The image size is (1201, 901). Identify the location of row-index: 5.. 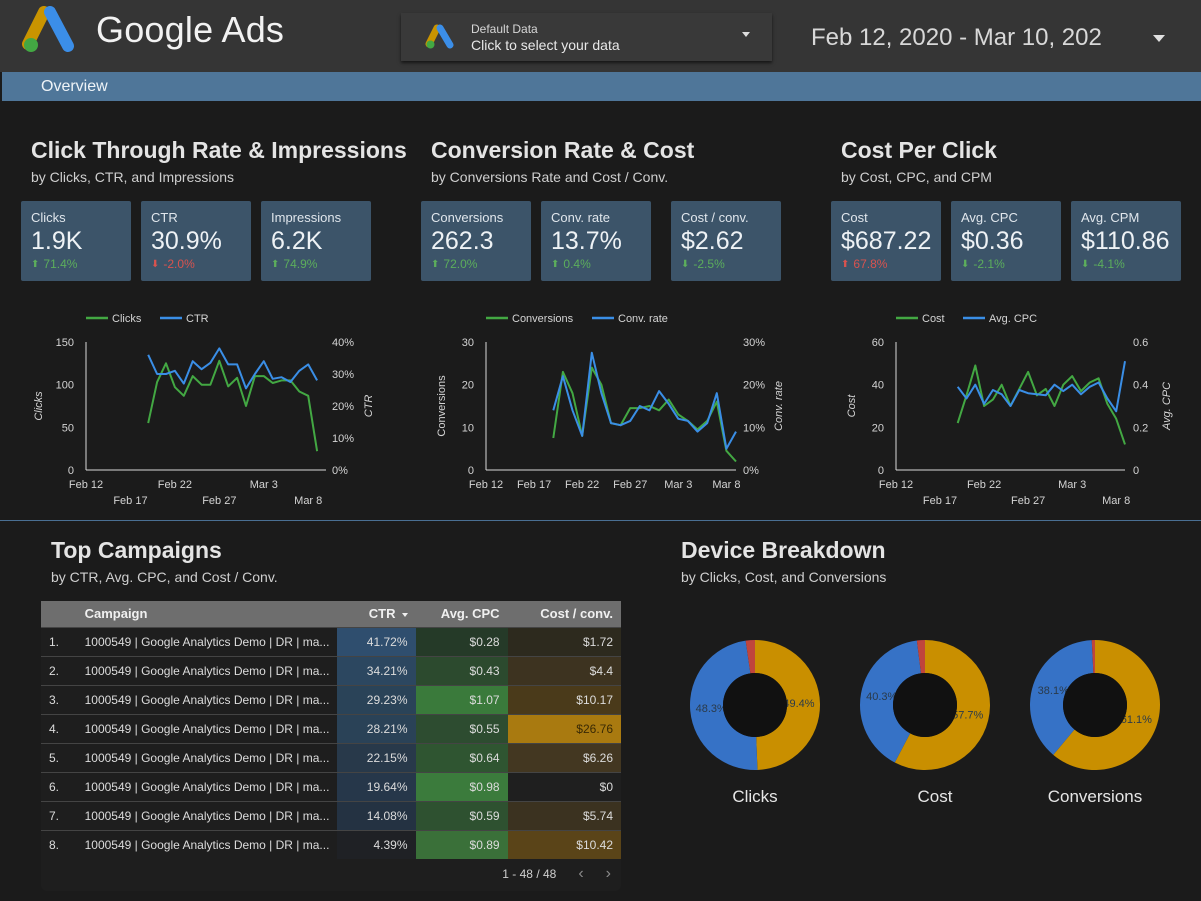
(54, 757).